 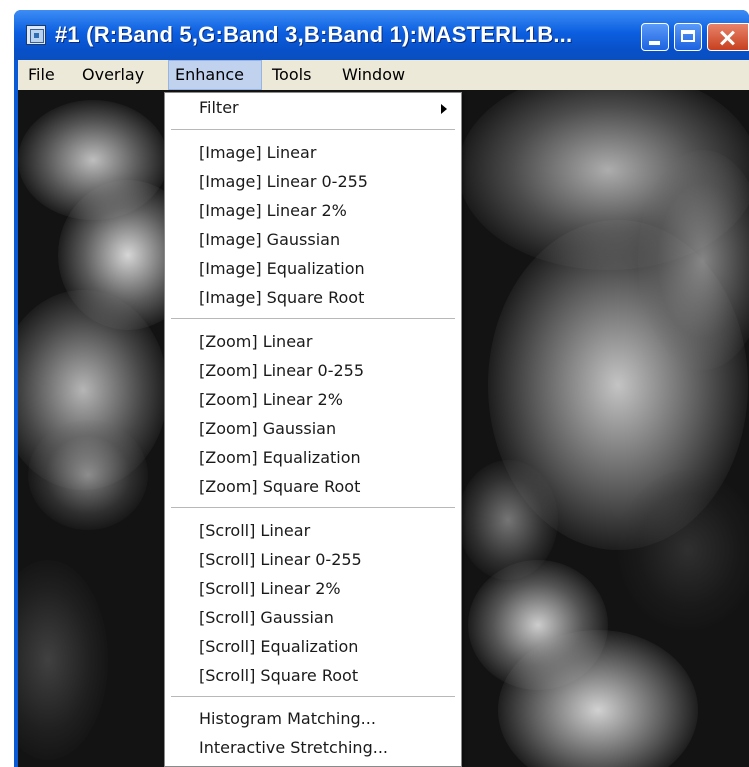 What do you see at coordinates (313, 531) in the screenshot?
I see `menu-item-scroll-linear: [Scroll] Linear` at bounding box center [313, 531].